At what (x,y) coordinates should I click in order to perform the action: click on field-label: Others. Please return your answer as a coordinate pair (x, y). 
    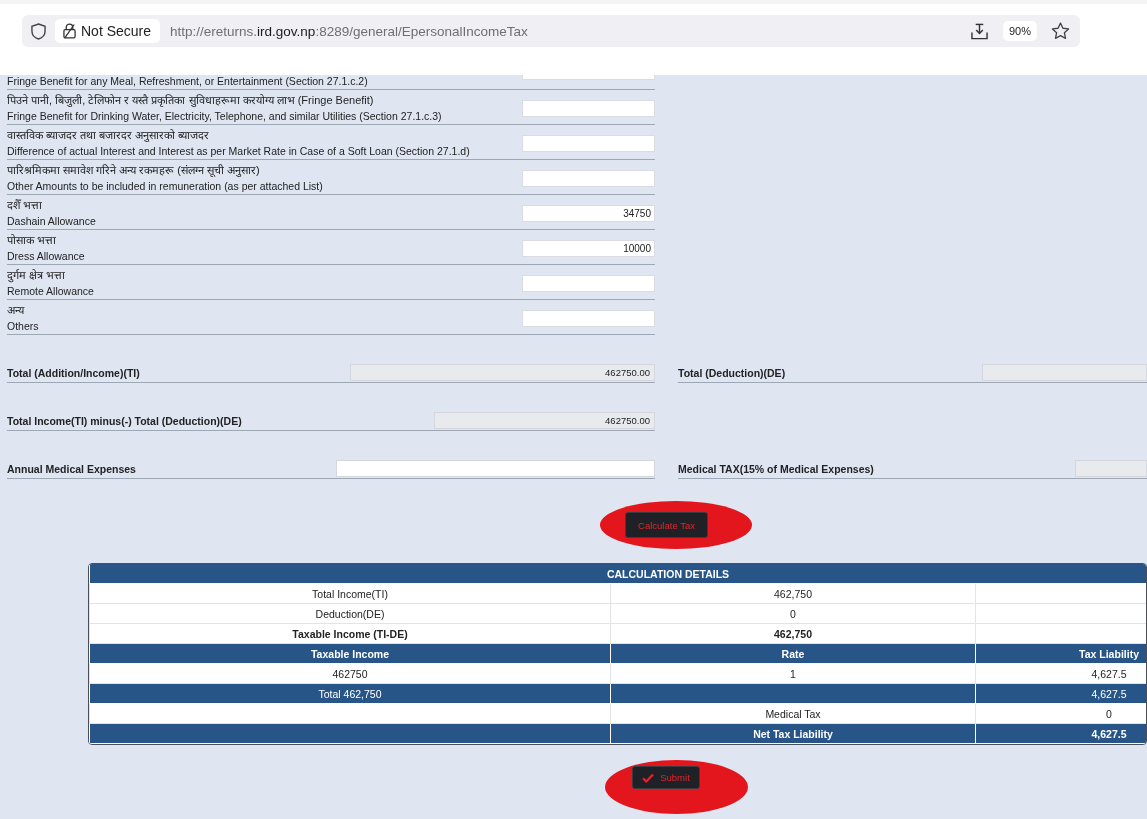
    Looking at the image, I should click on (23, 326).